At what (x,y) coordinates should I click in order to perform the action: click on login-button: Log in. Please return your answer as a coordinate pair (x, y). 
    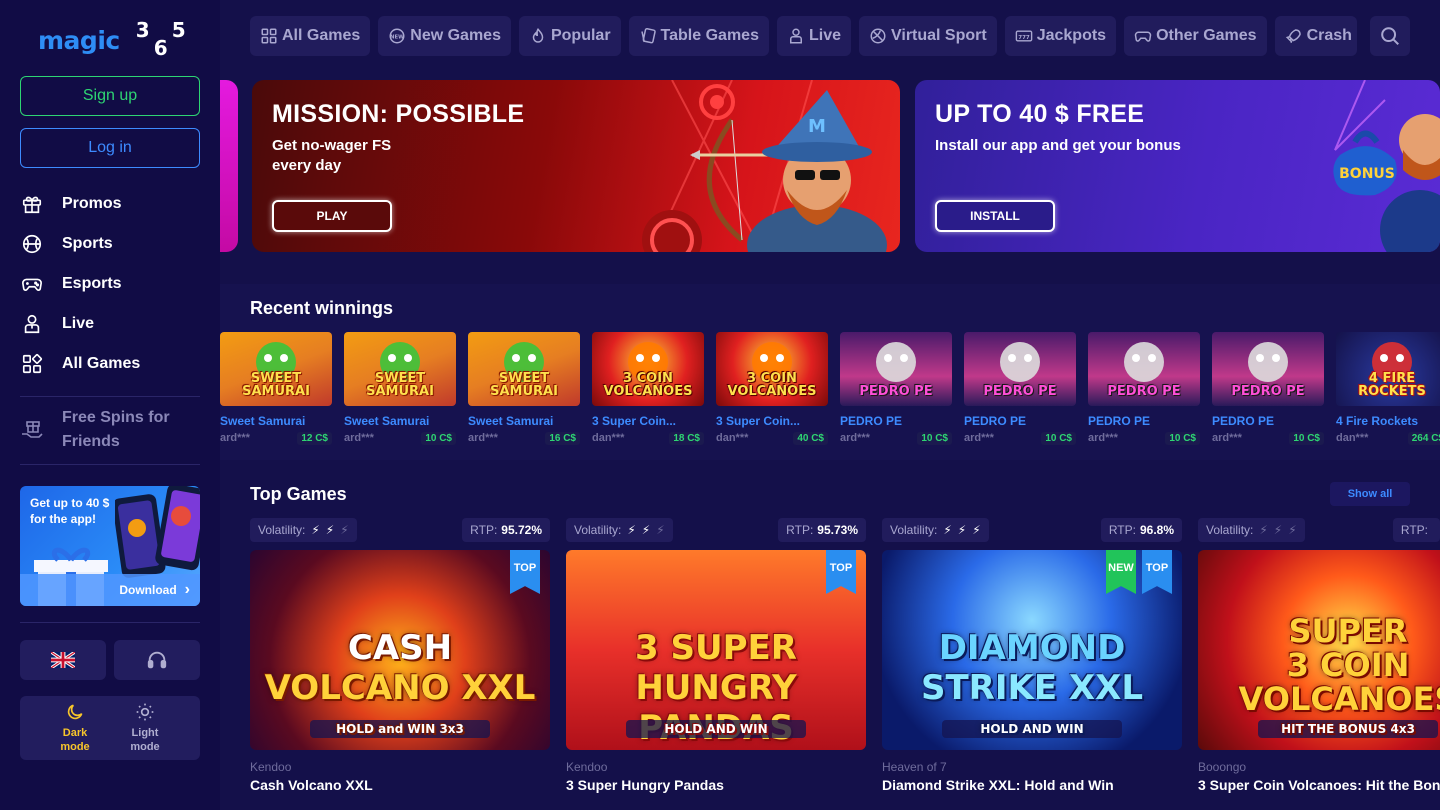
    Looking at the image, I should click on (110, 148).